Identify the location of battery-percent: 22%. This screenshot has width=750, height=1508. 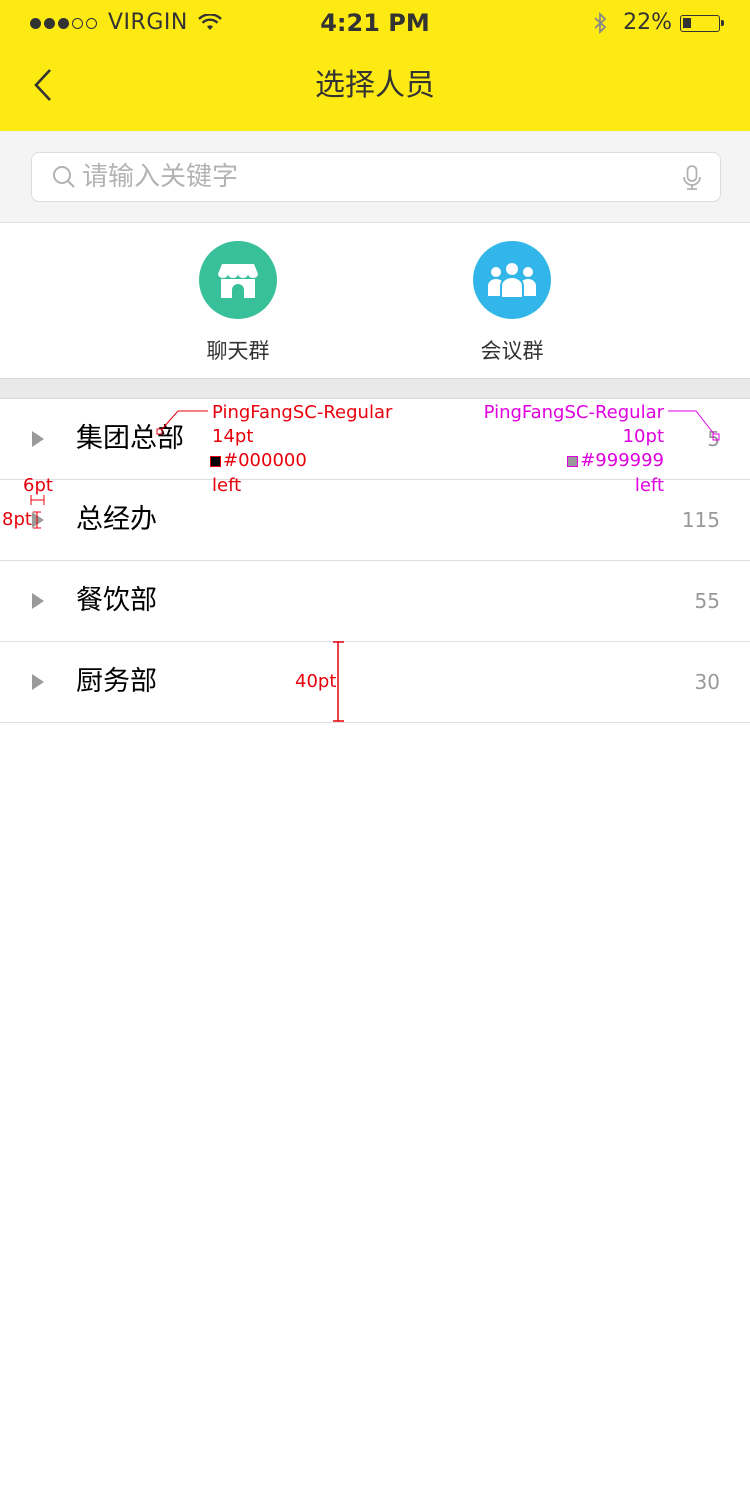
(647, 22).